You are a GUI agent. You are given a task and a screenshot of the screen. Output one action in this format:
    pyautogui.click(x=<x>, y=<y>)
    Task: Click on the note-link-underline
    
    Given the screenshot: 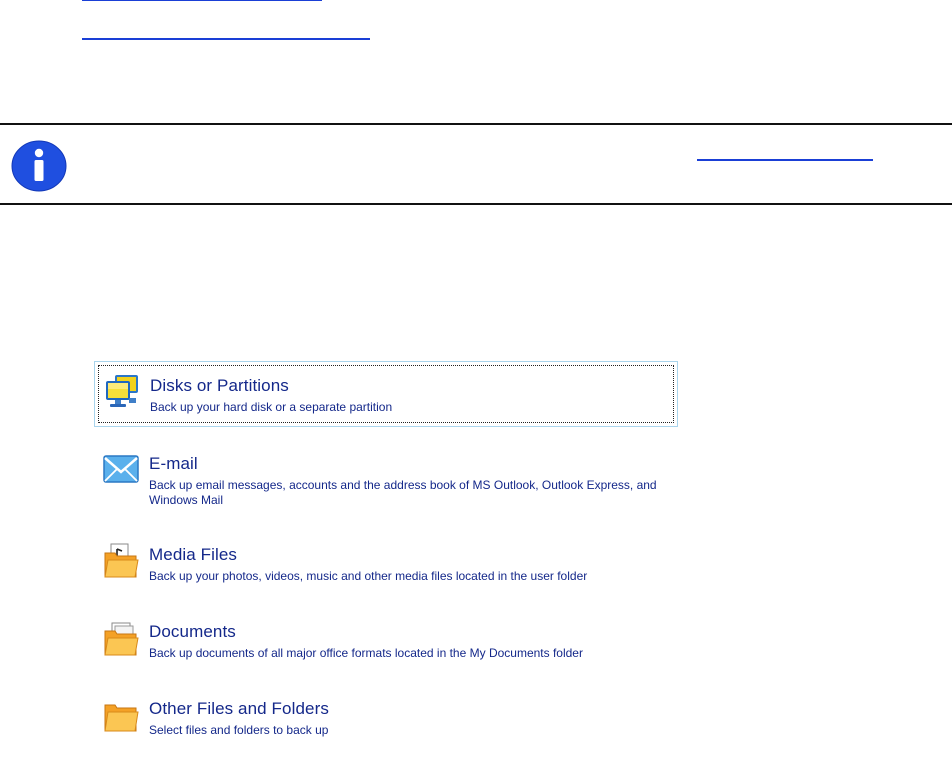 What is the action you would take?
    pyautogui.click(x=785, y=160)
    